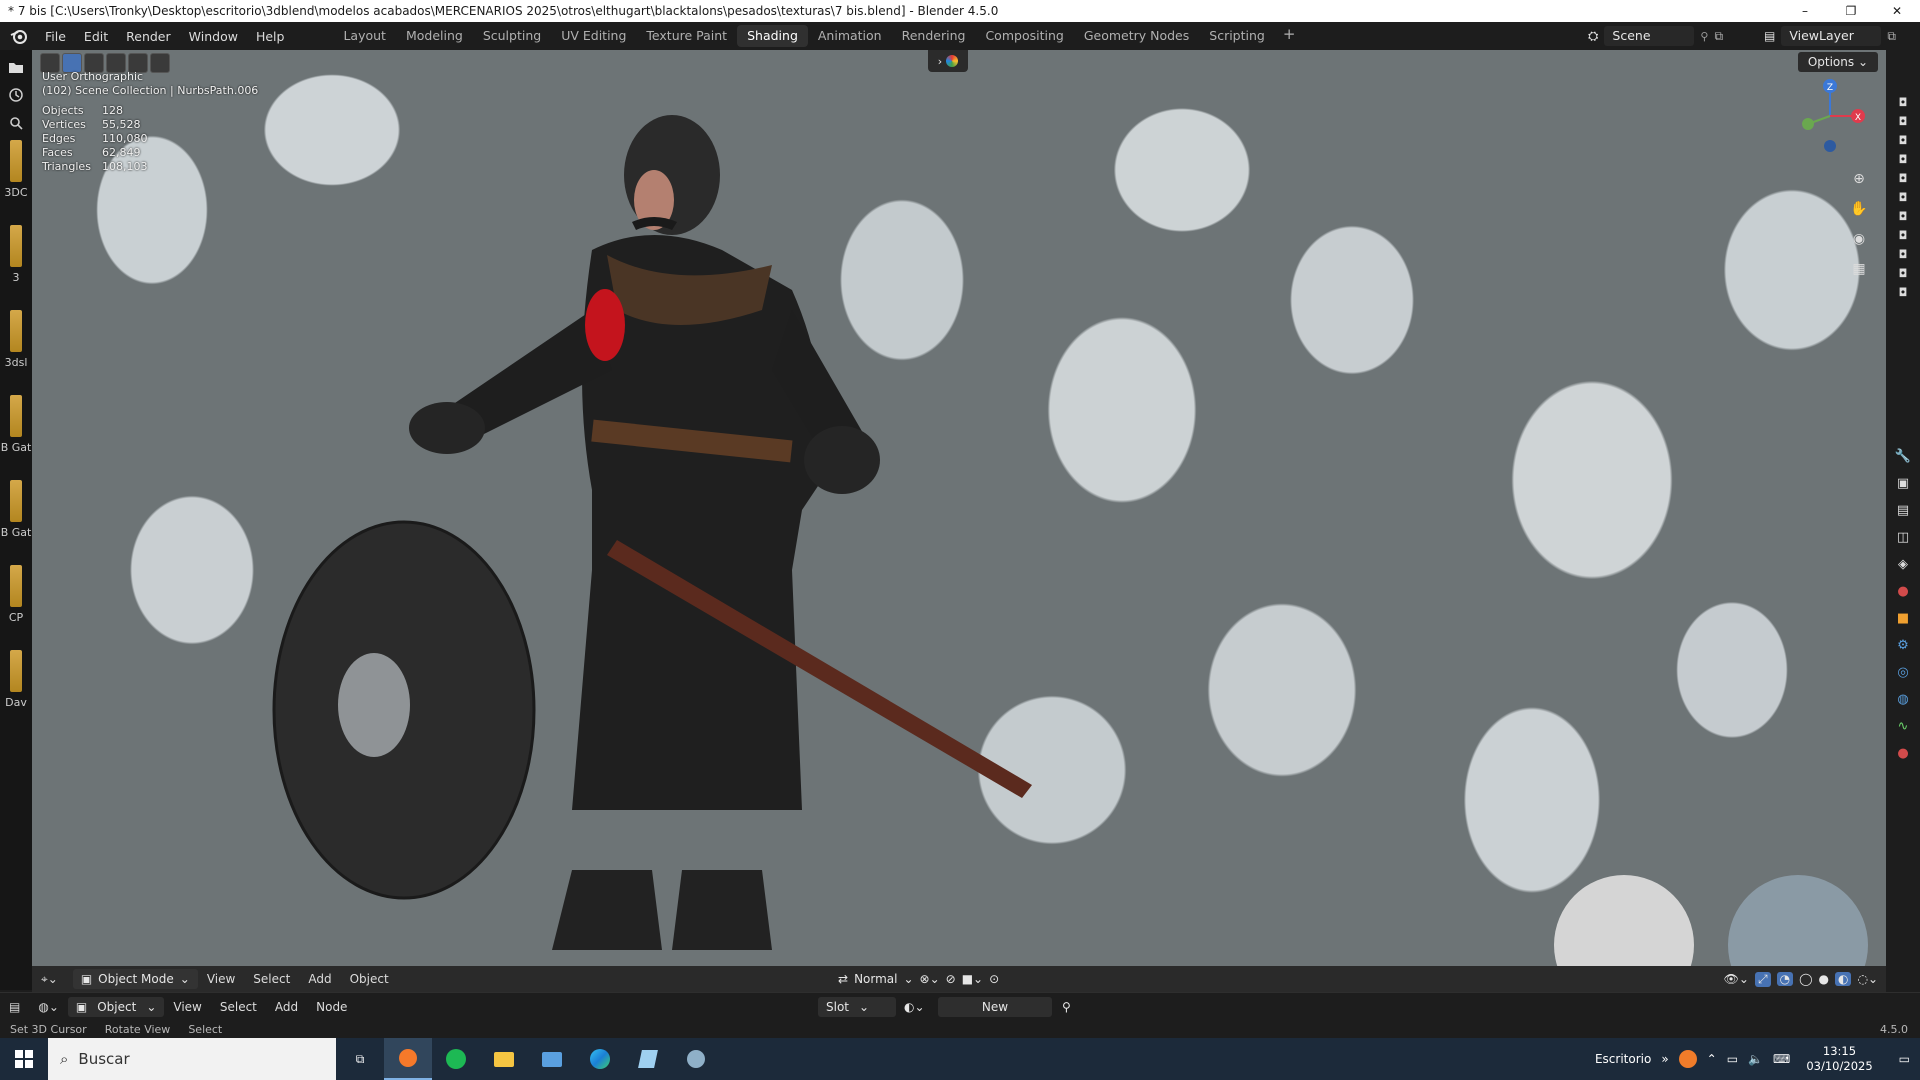 Image resolution: width=1920 pixels, height=1080 pixels. What do you see at coordinates (1904, 1059) in the screenshot?
I see `notifications-icon: ▭` at bounding box center [1904, 1059].